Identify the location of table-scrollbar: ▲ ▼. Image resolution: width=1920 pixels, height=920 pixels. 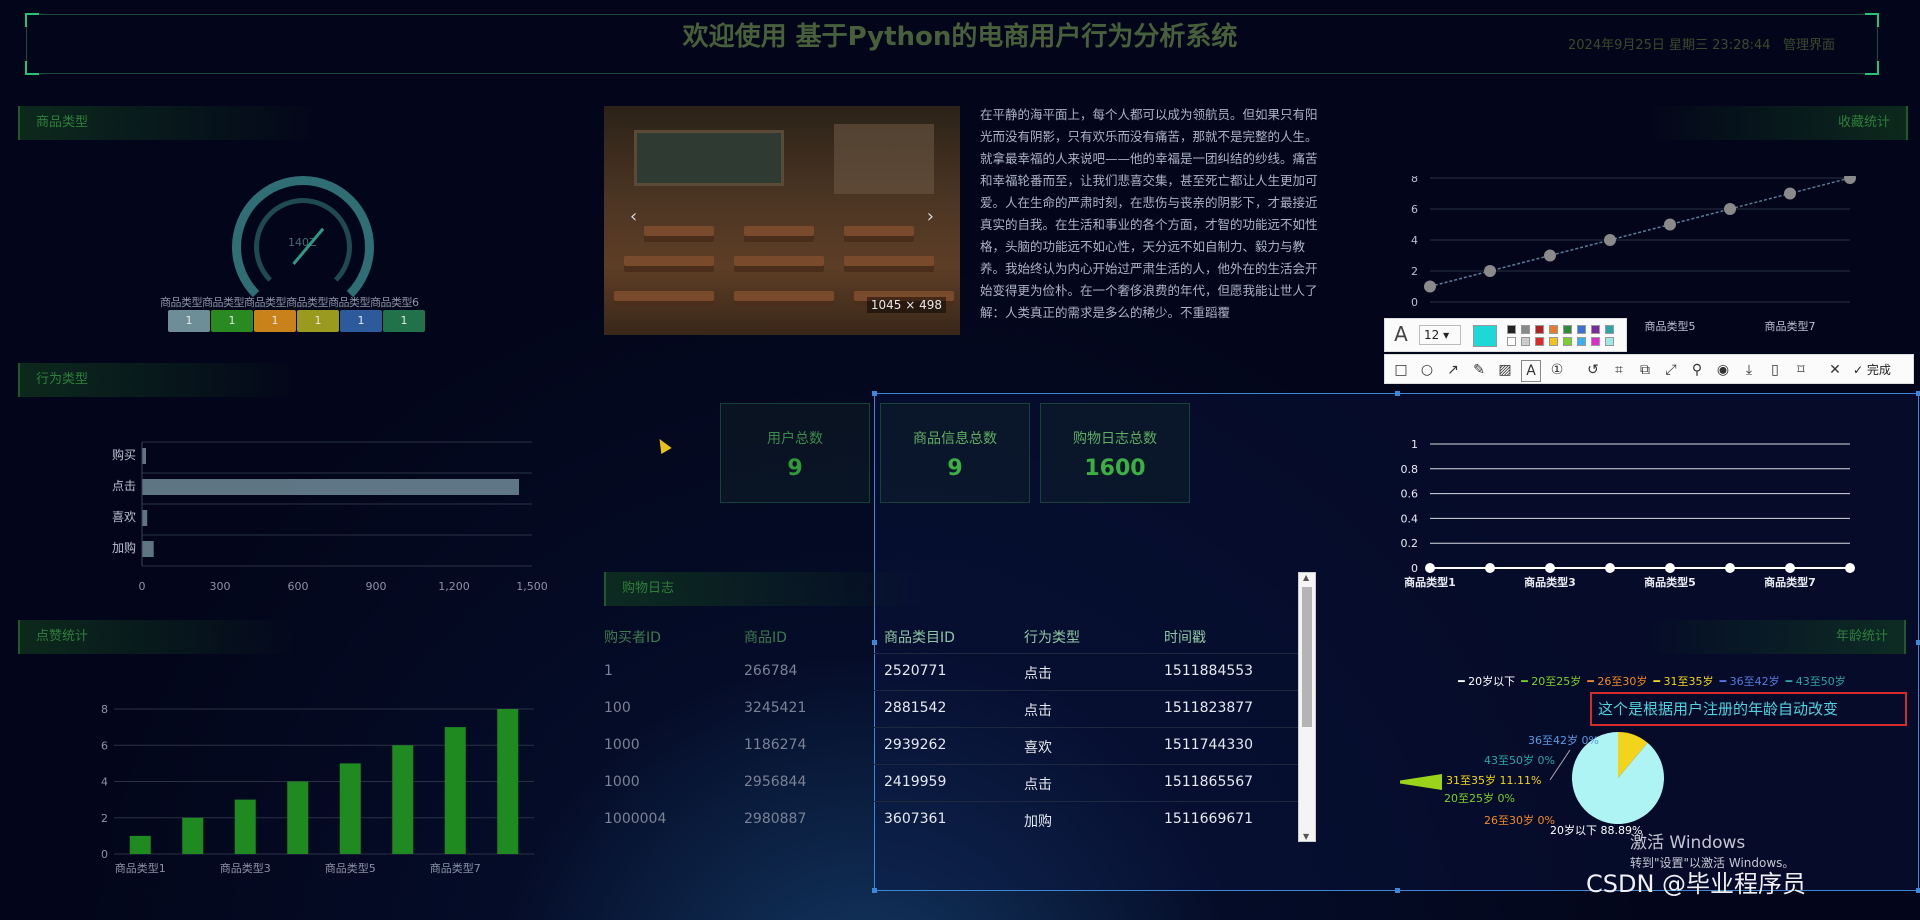
(1307, 707).